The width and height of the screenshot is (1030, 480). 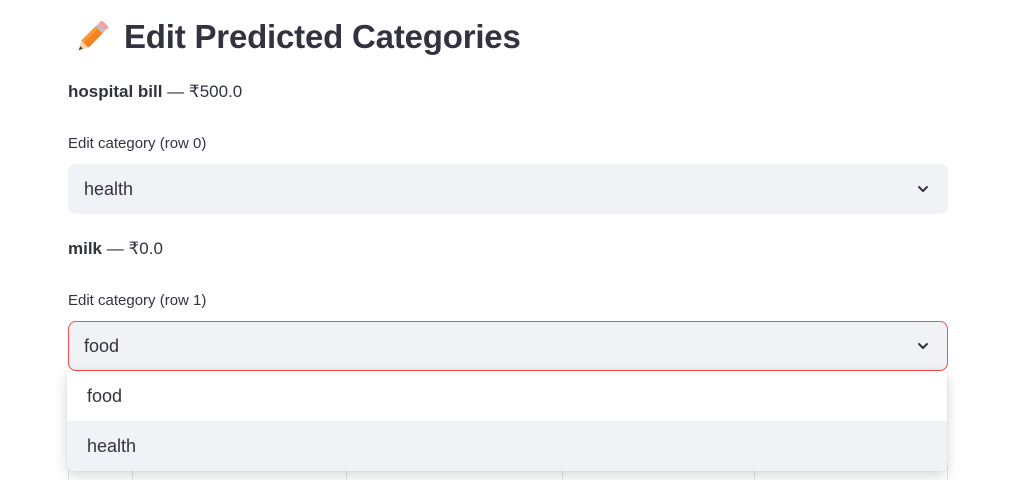 I want to click on row-0-amount: — ₹500.0, so click(x=202, y=91).